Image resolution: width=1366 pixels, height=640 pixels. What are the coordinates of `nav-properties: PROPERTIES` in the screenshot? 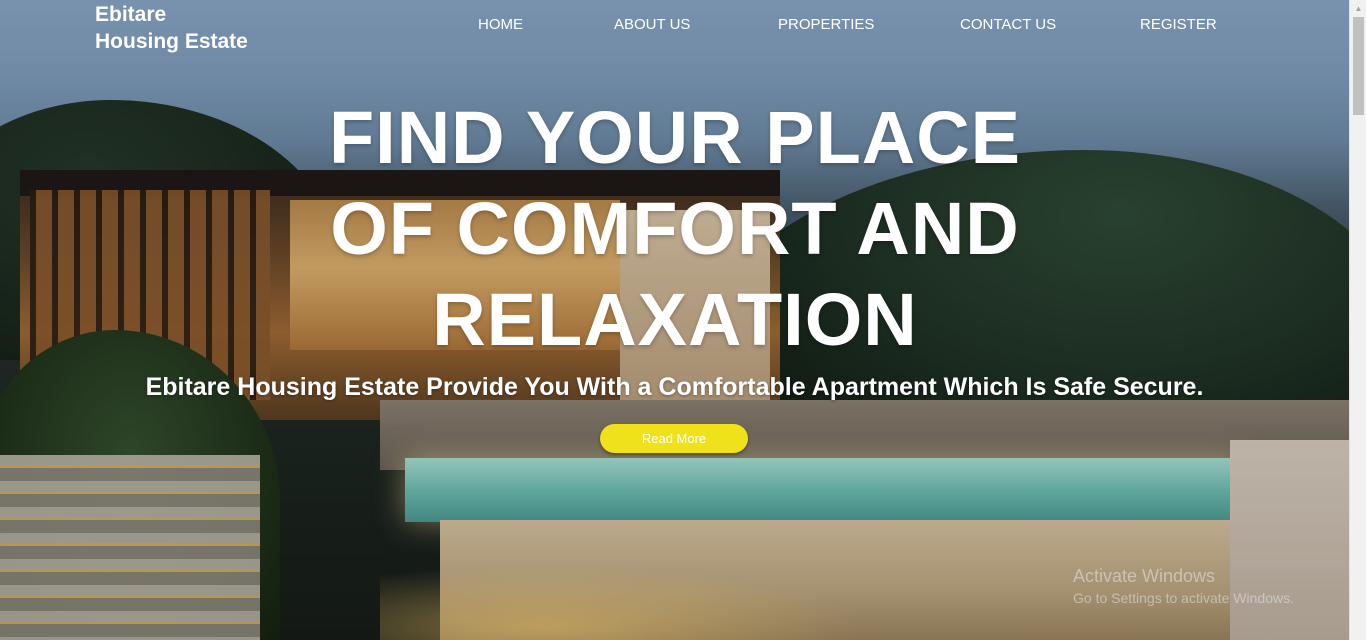 It's located at (826, 24).